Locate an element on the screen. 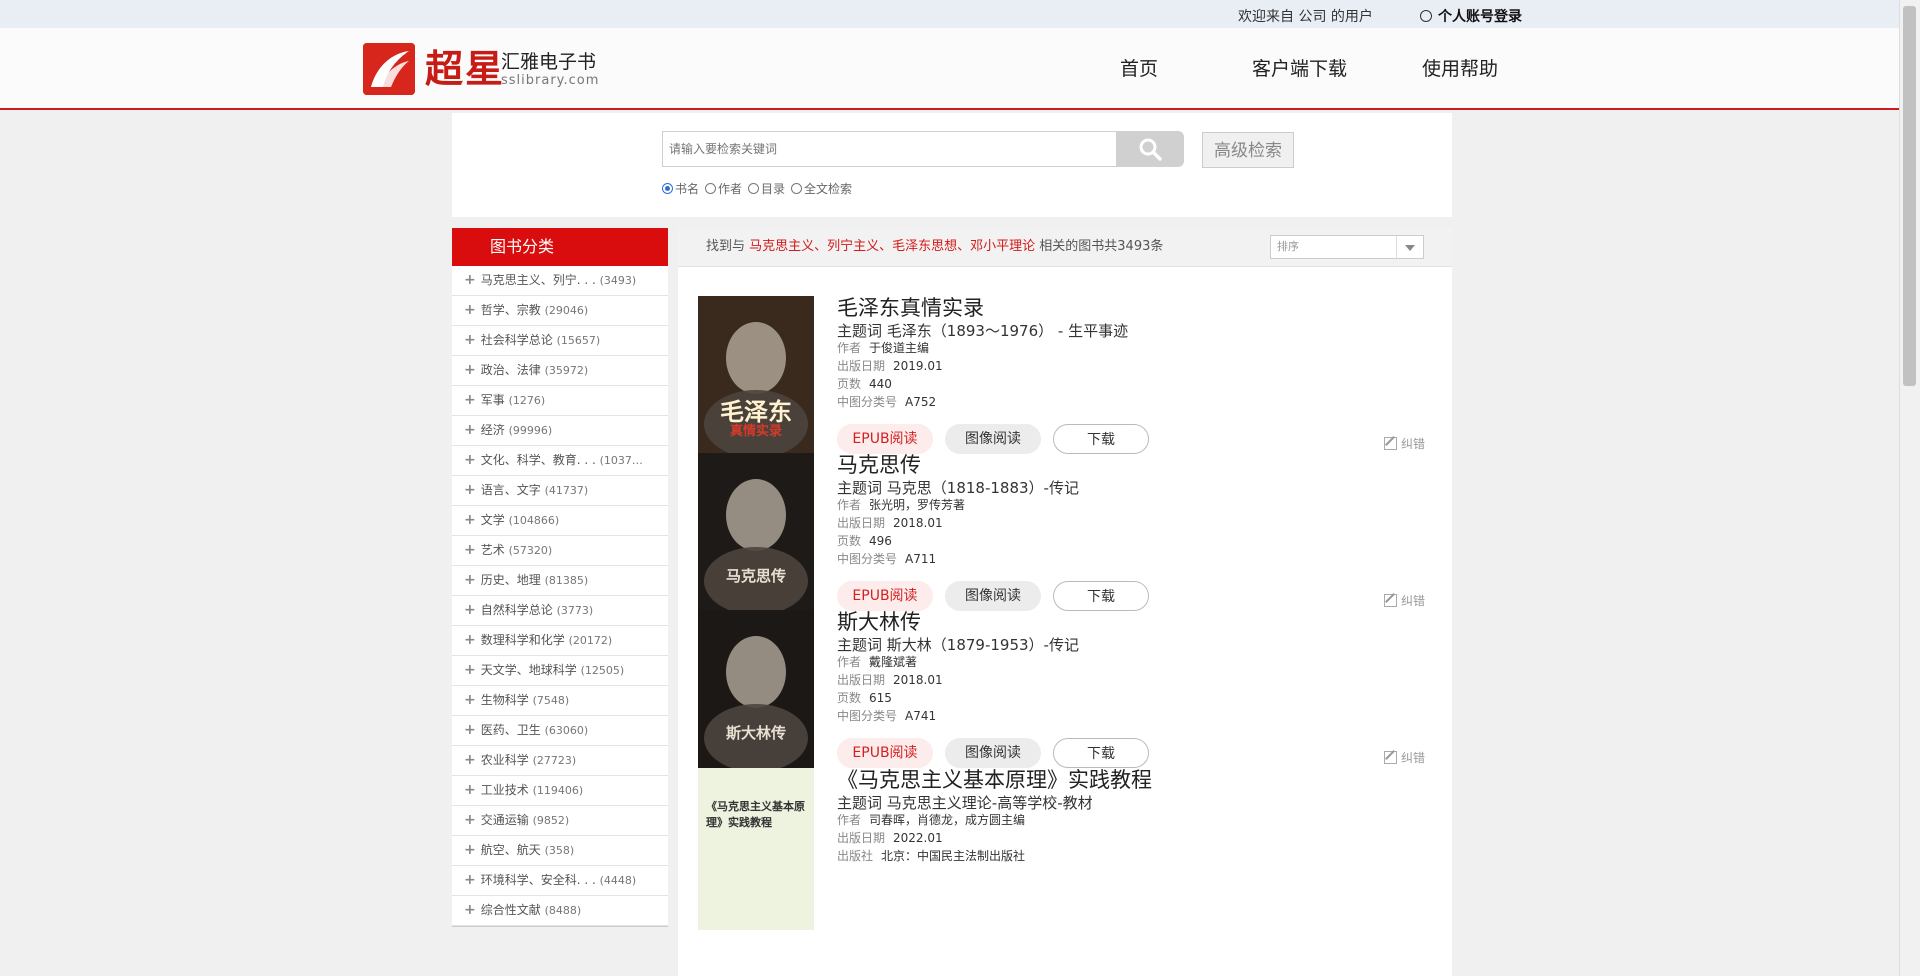 The height and width of the screenshot is (976, 1920). nav-client-download: 客户端下载 is located at coordinates (1299, 67).